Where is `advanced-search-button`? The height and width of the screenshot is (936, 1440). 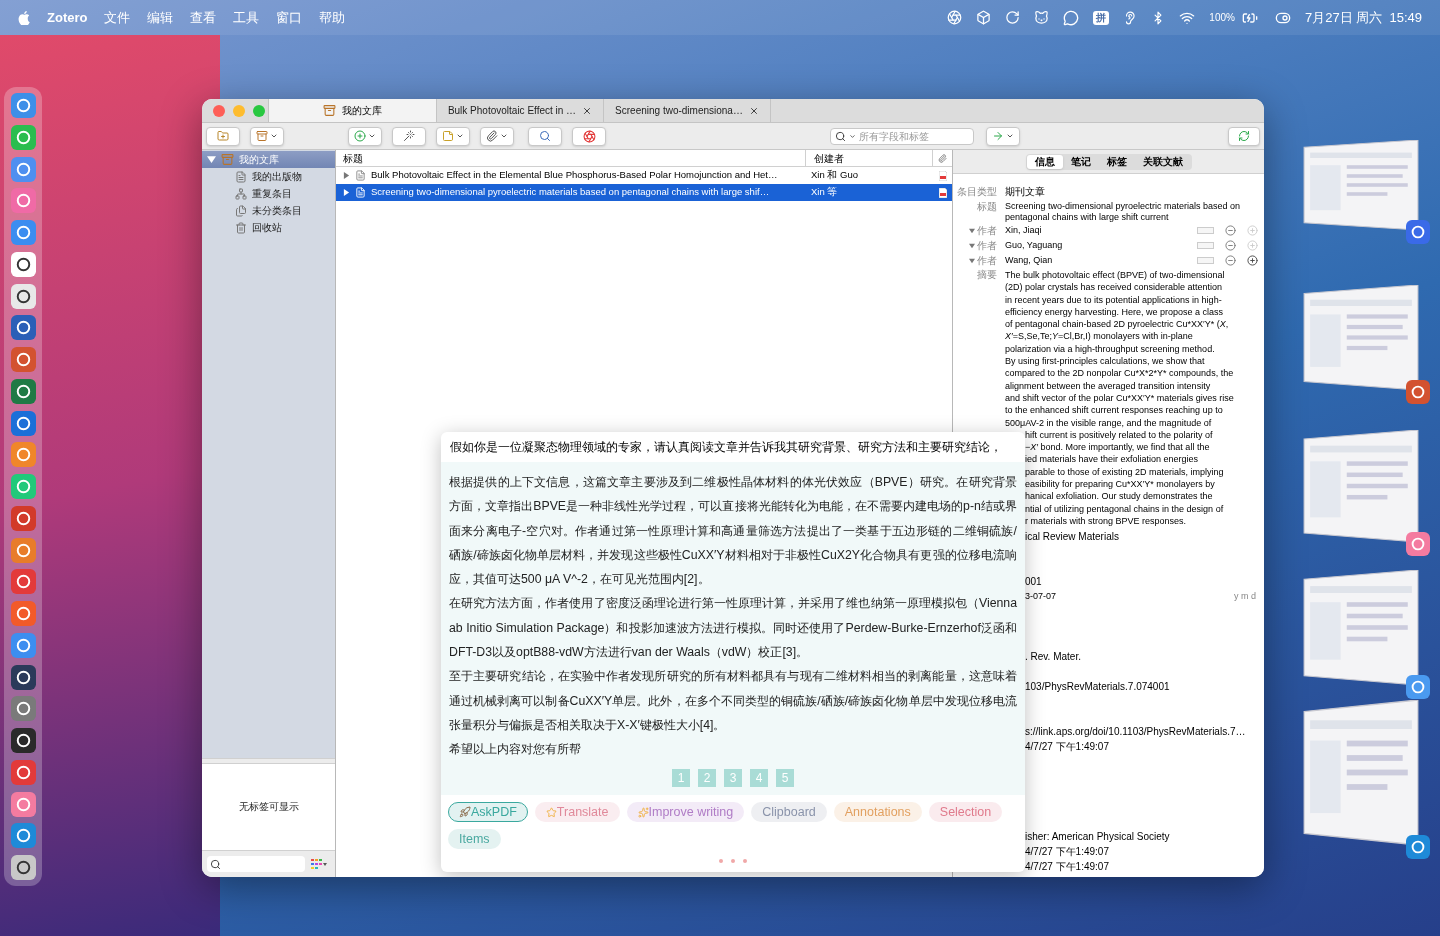 advanced-search-button is located at coordinates (545, 136).